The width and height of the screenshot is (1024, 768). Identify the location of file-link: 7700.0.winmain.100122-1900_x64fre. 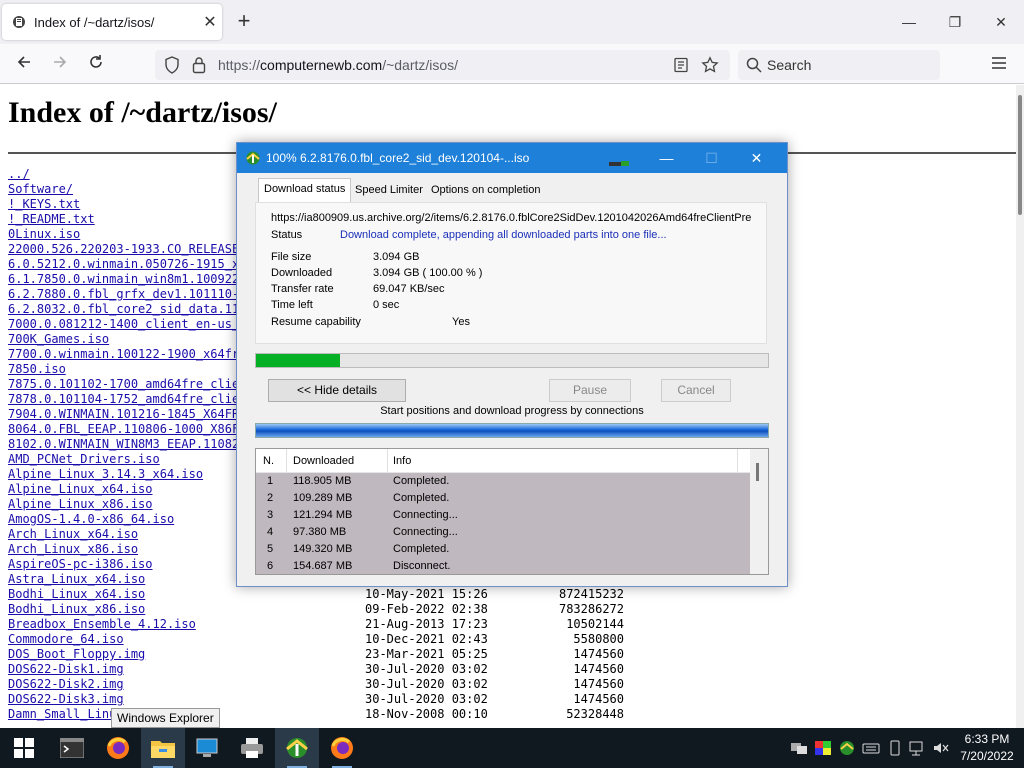
(127, 354).